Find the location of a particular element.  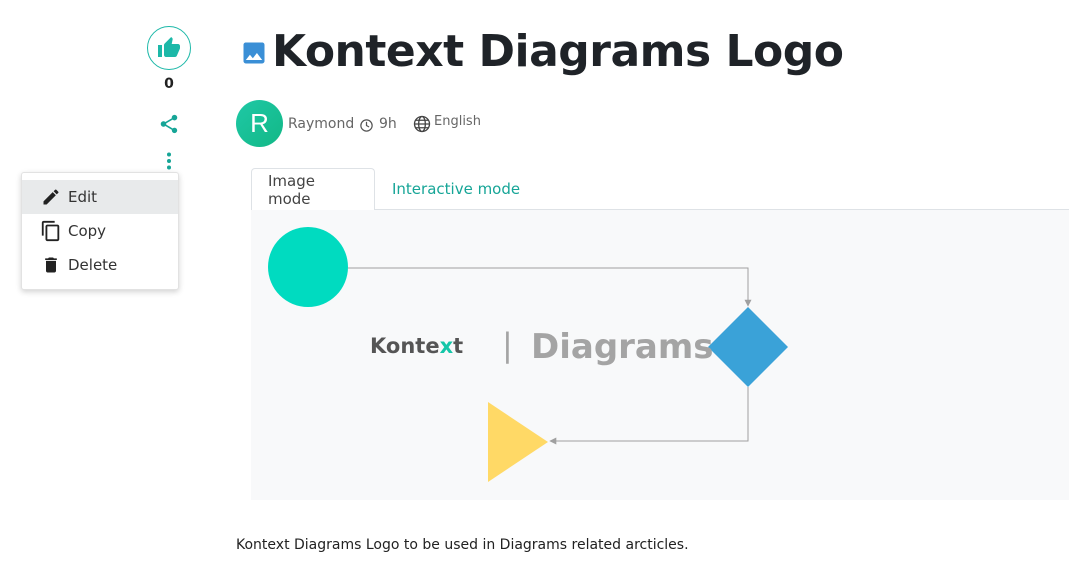

more-vertical-icon is located at coordinates (169, 161).